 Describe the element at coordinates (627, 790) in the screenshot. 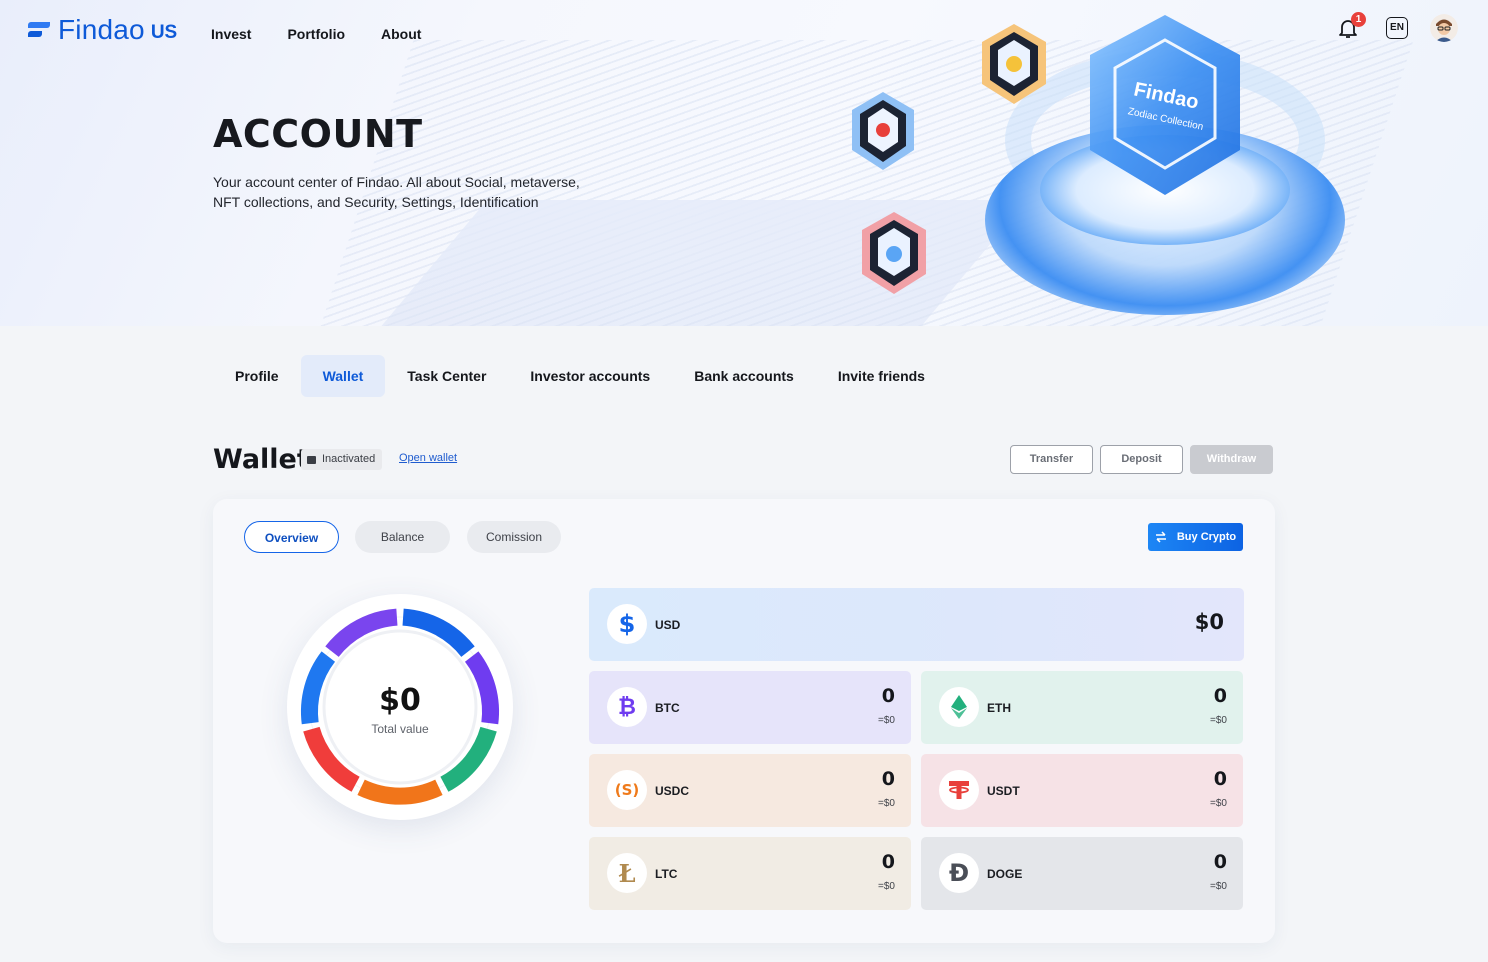

I see `usdc-icon: (S)` at that location.